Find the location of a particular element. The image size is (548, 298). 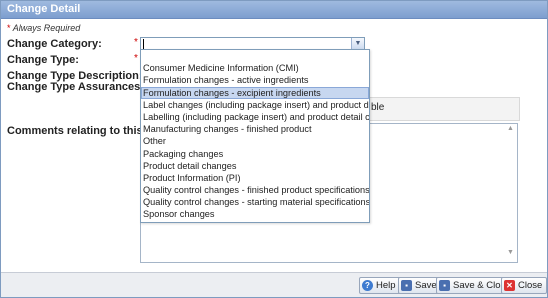

assurance-text-tail: ble is located at coordinates (378, 107).